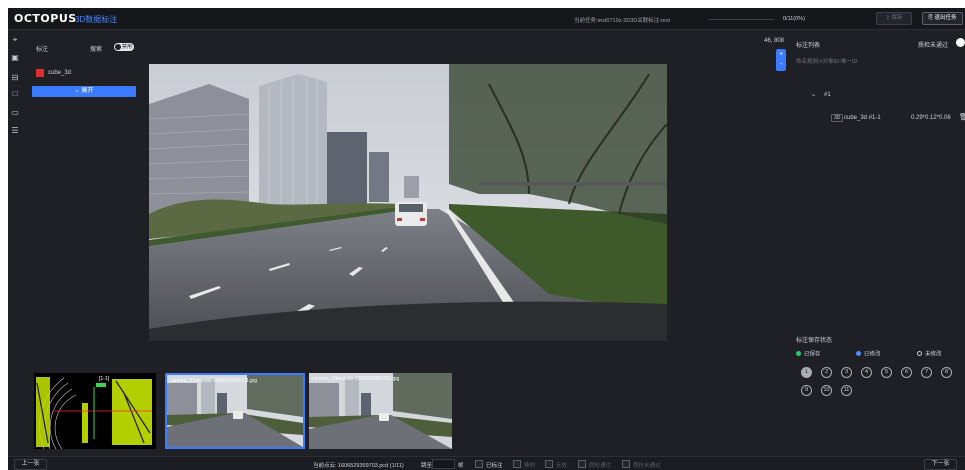 This screenshot has width=965, height=470. Describe the element at coordinates (808, 46) in the screenshot. I see `annotation-list-title: 标注列表` at that location.